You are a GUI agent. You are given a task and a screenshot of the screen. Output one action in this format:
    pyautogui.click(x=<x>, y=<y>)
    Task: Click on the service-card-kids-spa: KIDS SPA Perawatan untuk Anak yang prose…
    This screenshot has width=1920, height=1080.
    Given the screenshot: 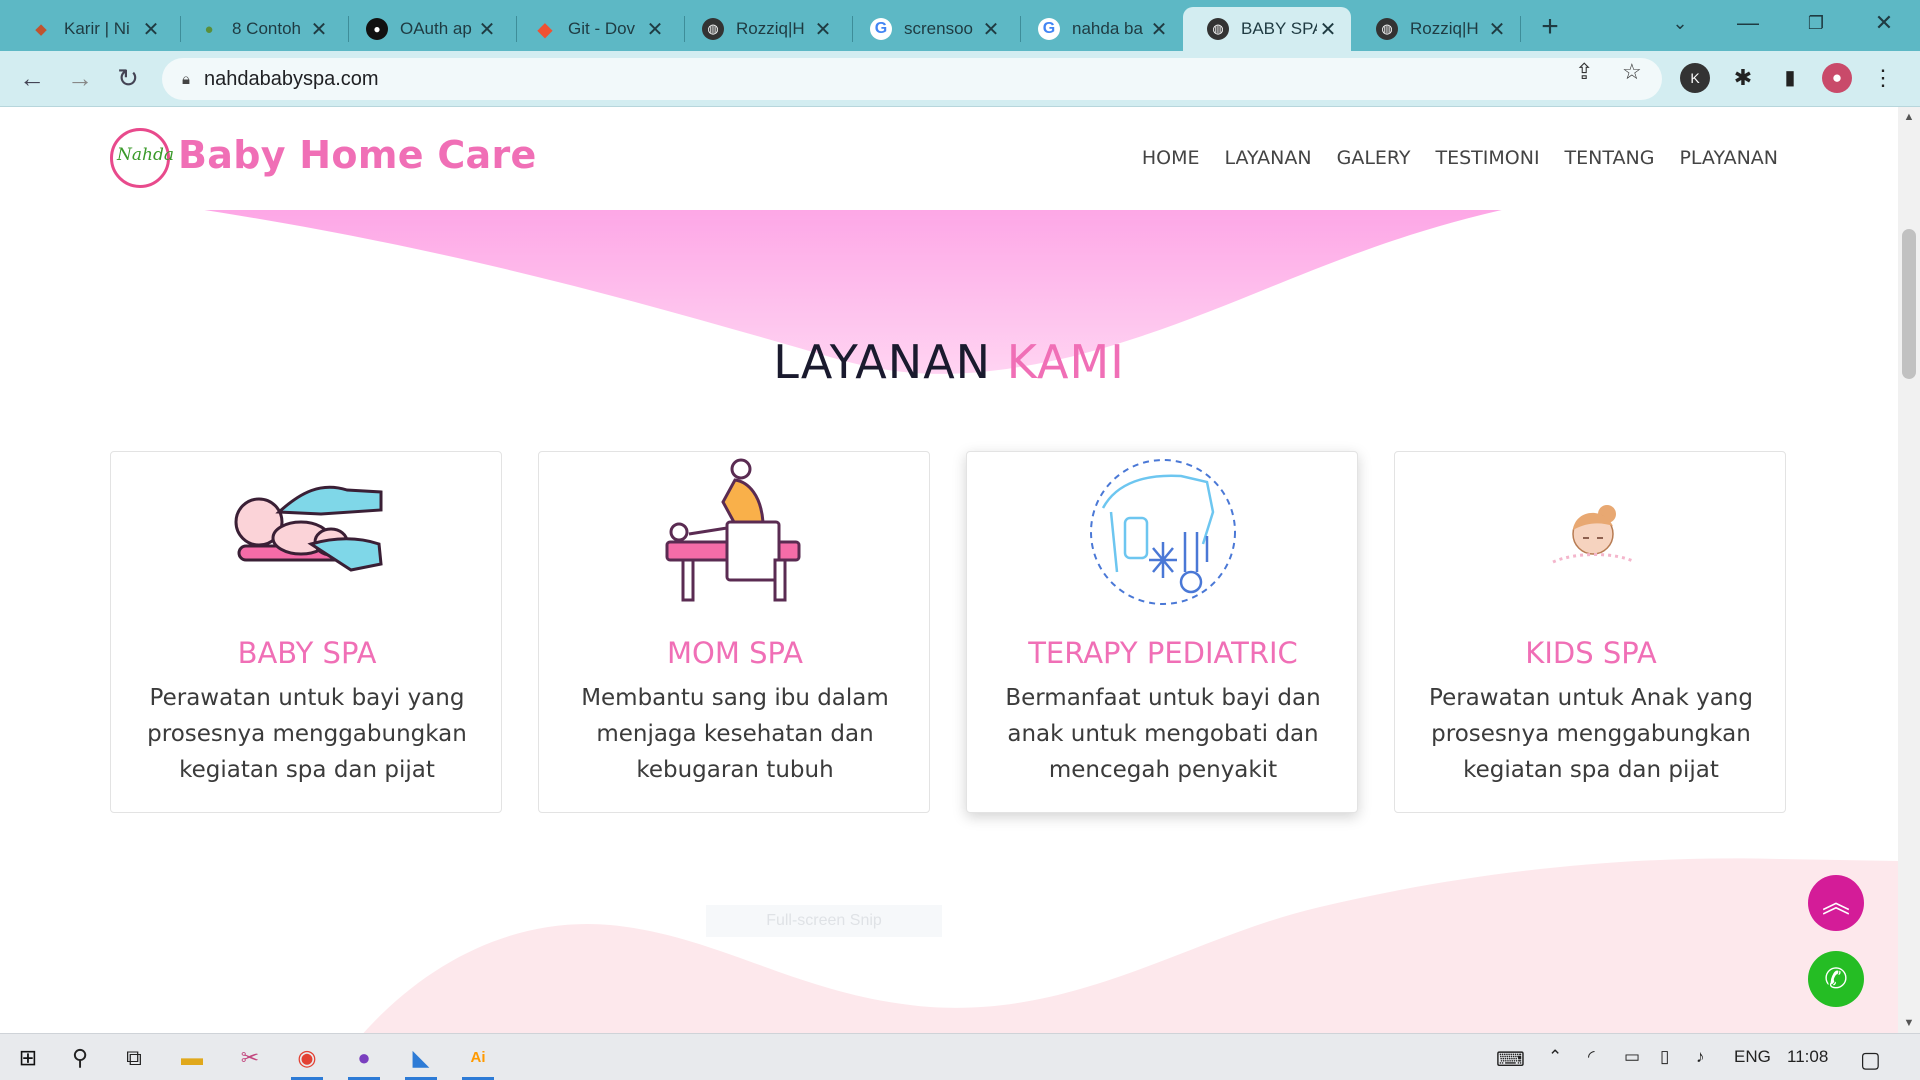 What is the action you would take?
    pyautogui.click(x=1590, y=632)
    